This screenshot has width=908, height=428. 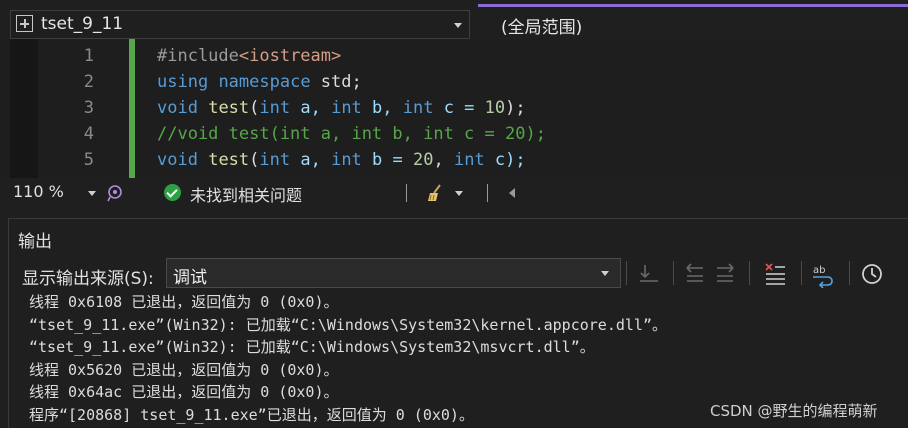 I want to click on previous-message-icon, so click(x=695, y=274).